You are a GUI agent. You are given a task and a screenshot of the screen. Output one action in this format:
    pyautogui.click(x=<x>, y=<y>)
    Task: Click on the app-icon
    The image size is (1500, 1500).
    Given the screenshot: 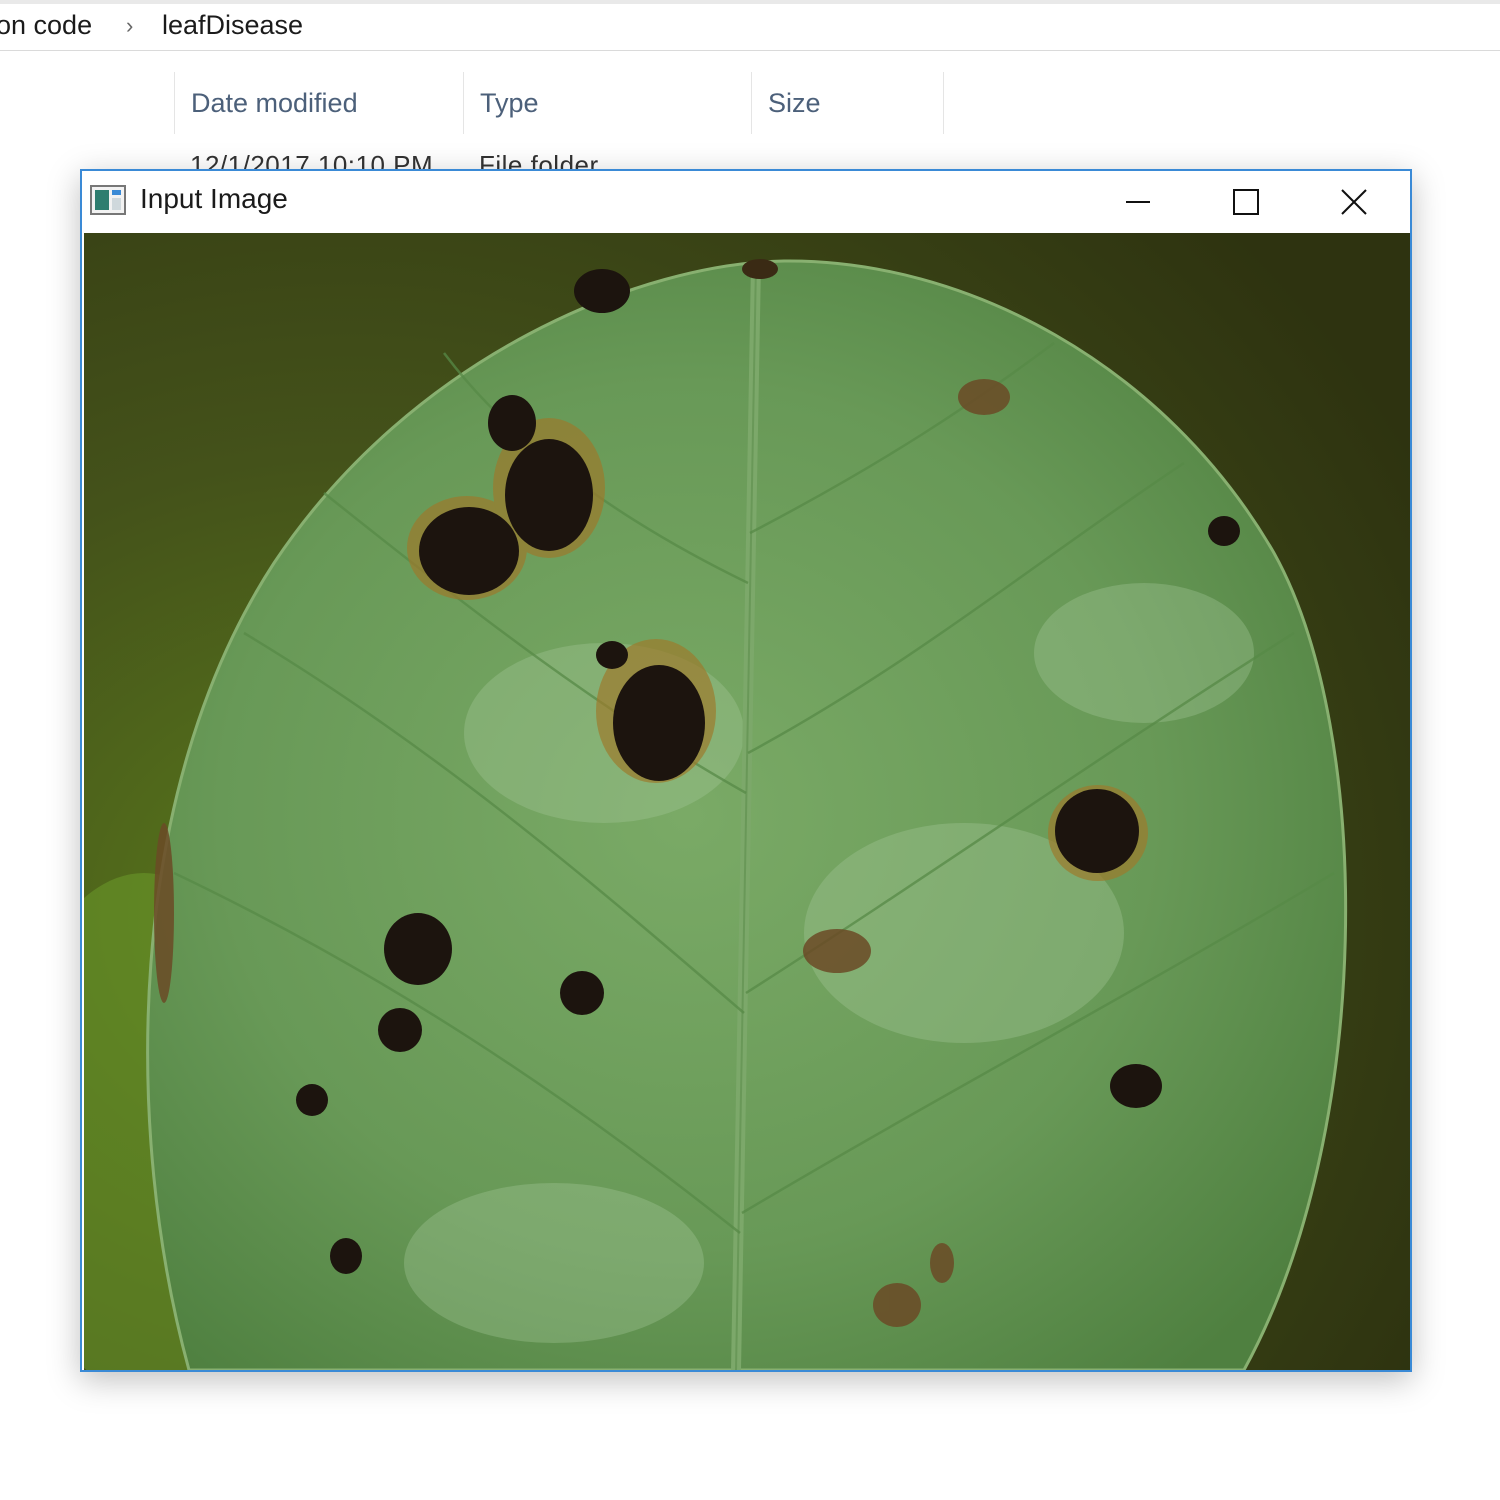 What is the action you would take?
    pyautogui.click(x=108, y=200)
    